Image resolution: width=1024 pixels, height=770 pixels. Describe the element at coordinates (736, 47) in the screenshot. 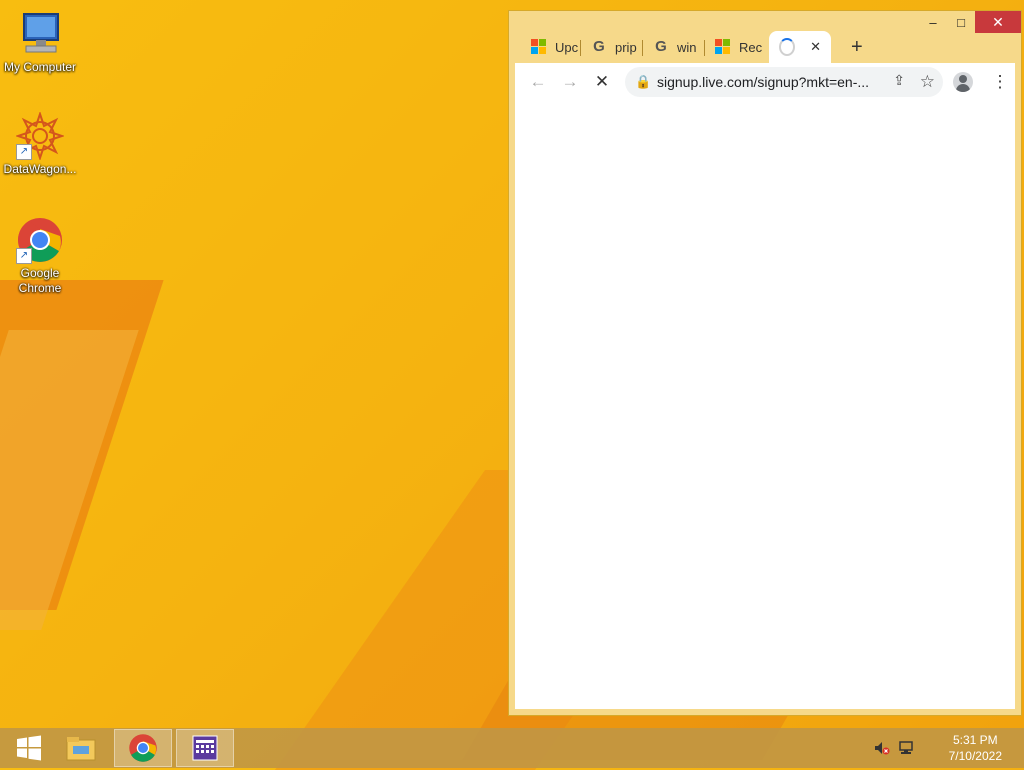

I see `tab-rec: Rec` at that location.